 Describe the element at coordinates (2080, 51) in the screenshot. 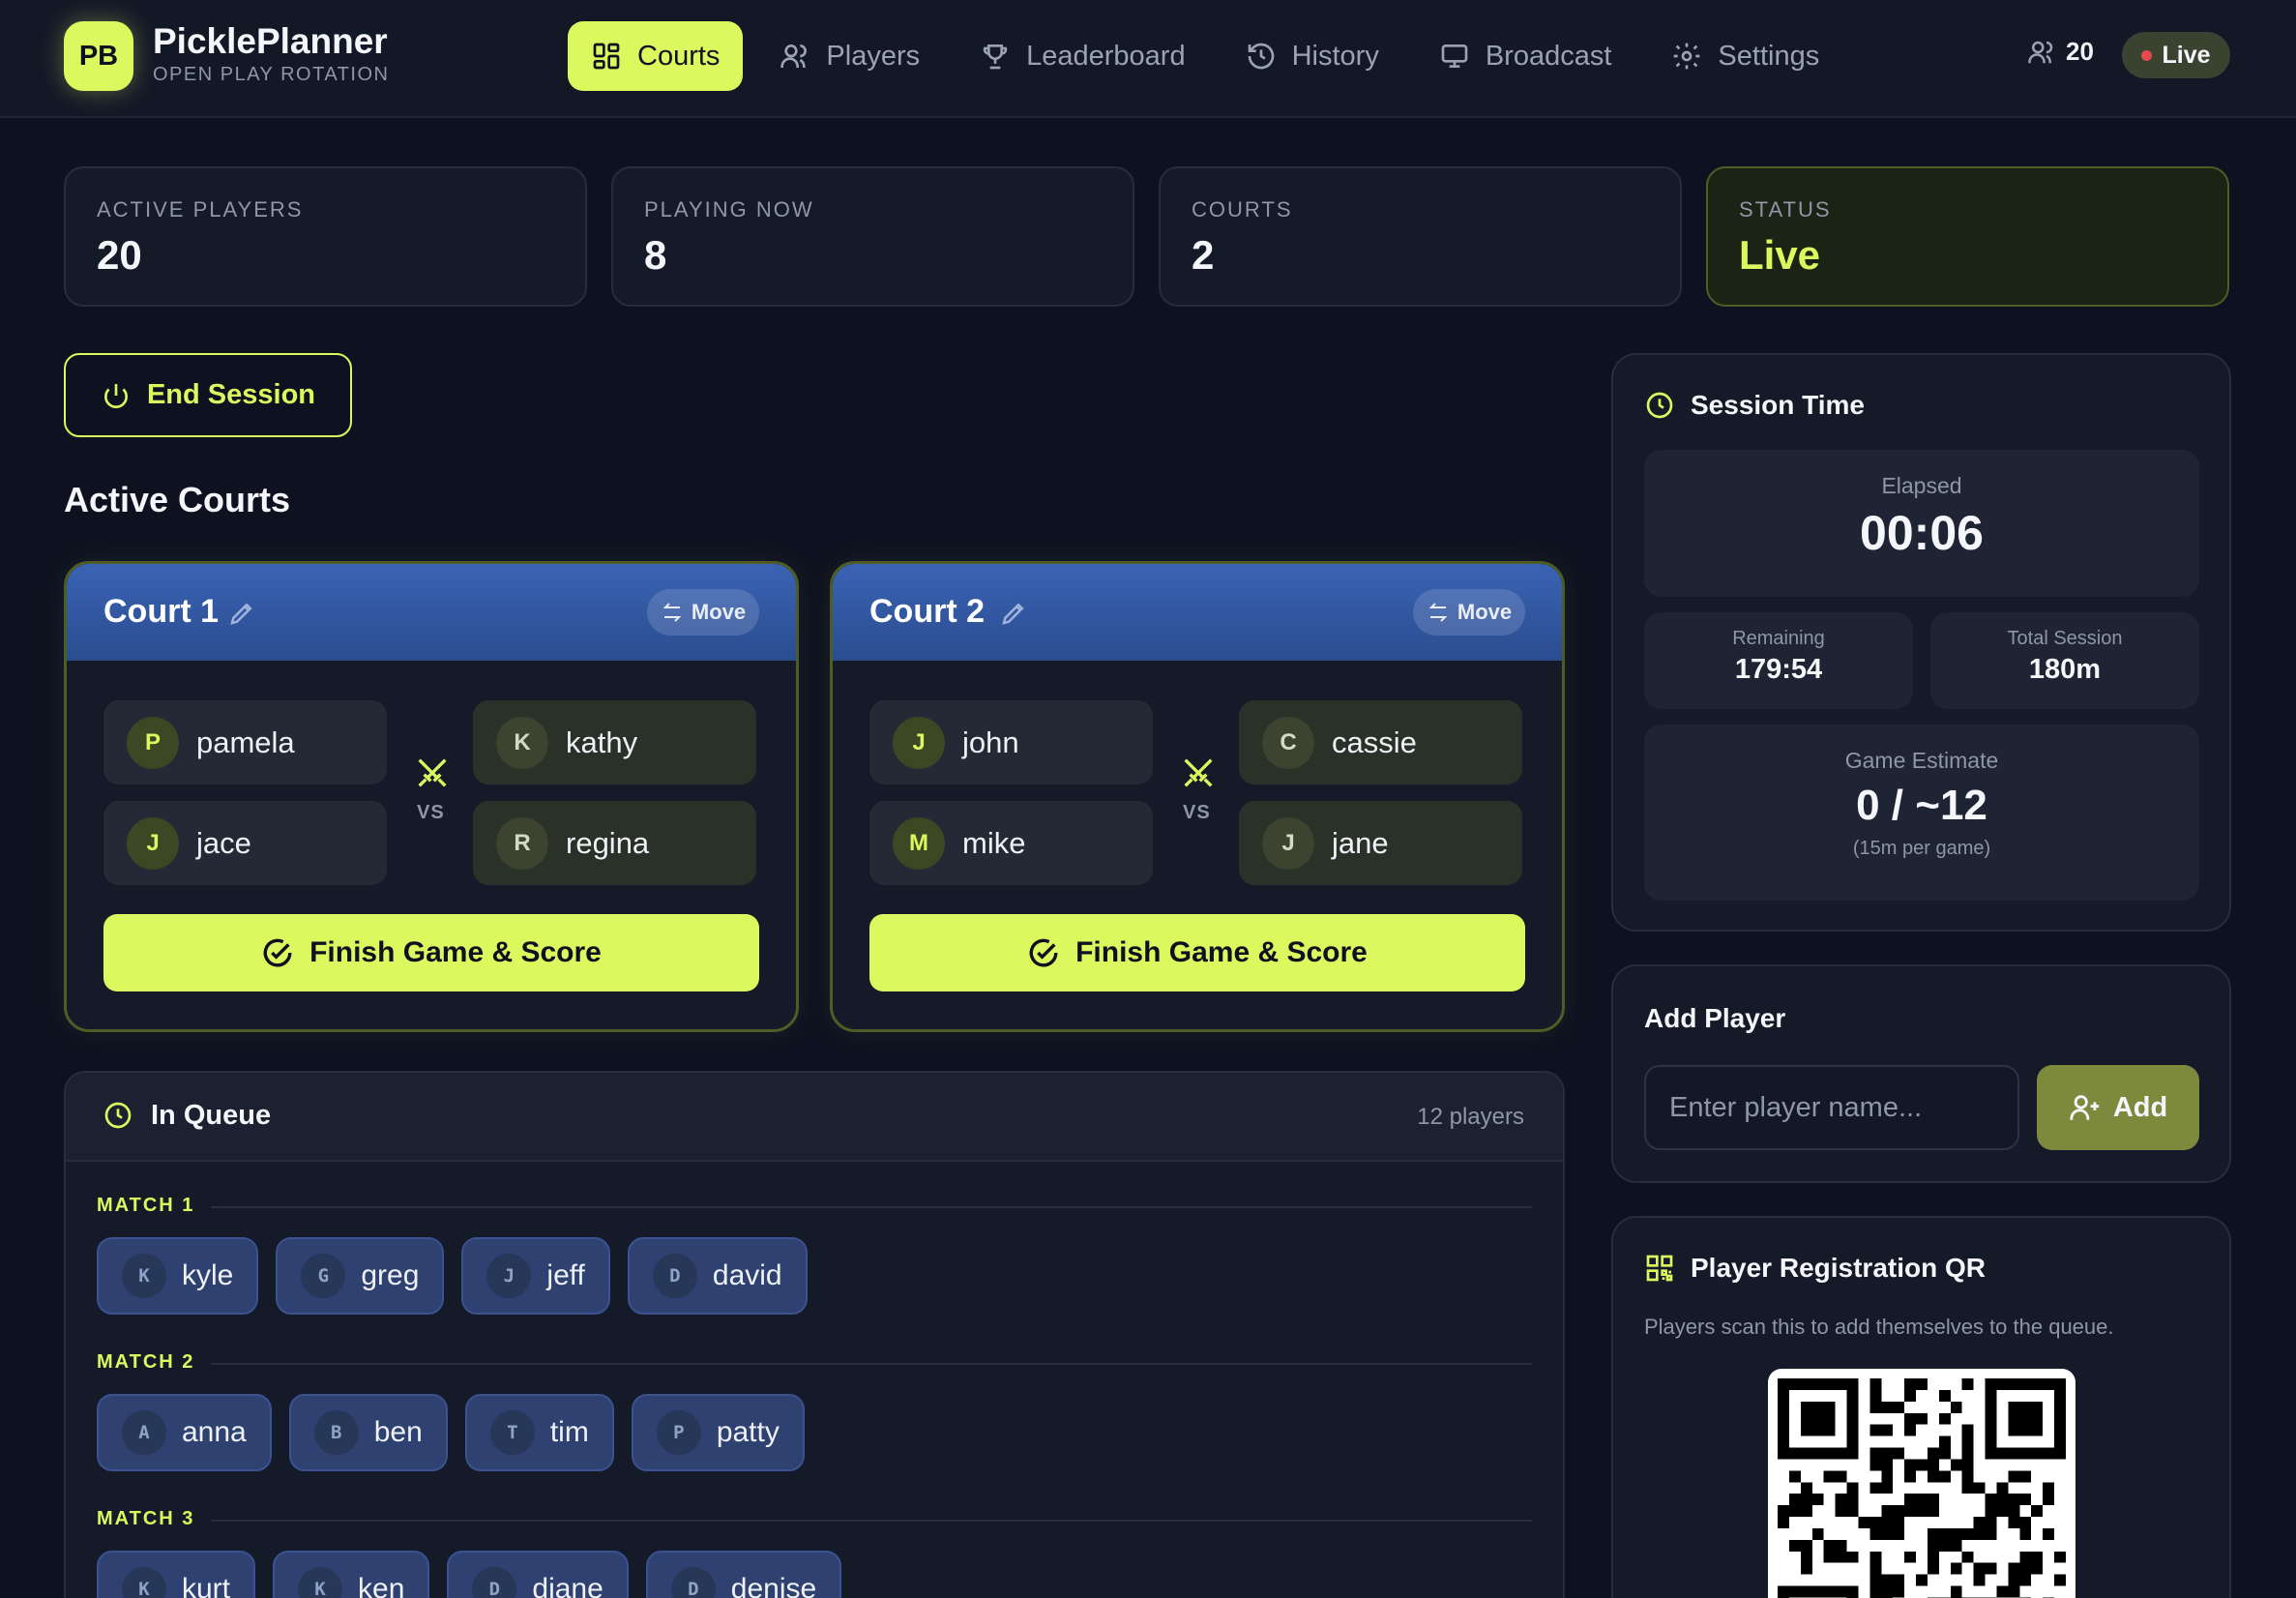

I see `player-count-value: 20` at that location.